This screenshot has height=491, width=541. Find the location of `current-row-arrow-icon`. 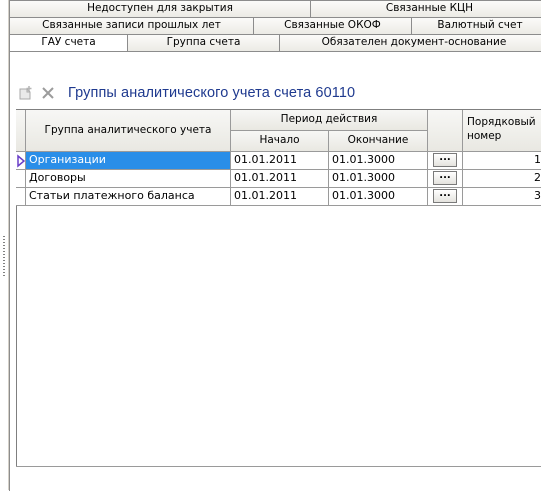

current-row-arrow-icon is located at coordinates (21, 161).